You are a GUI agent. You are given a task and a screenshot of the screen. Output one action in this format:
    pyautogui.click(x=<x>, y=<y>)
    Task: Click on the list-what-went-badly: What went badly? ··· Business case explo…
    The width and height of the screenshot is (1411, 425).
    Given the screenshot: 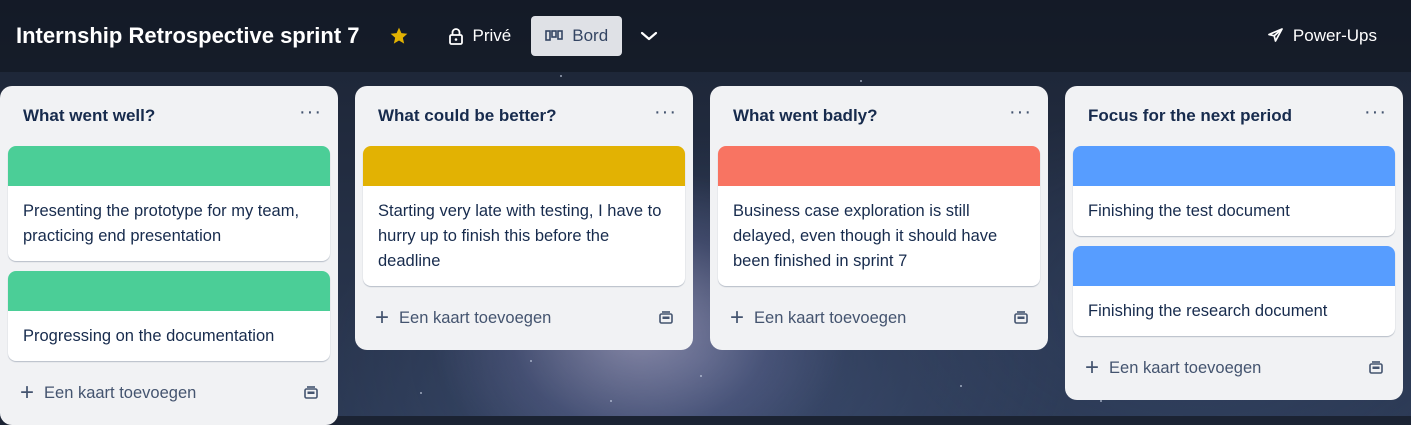 What is the action you would take?
    pyautogui.click(x=879, y=218)
    